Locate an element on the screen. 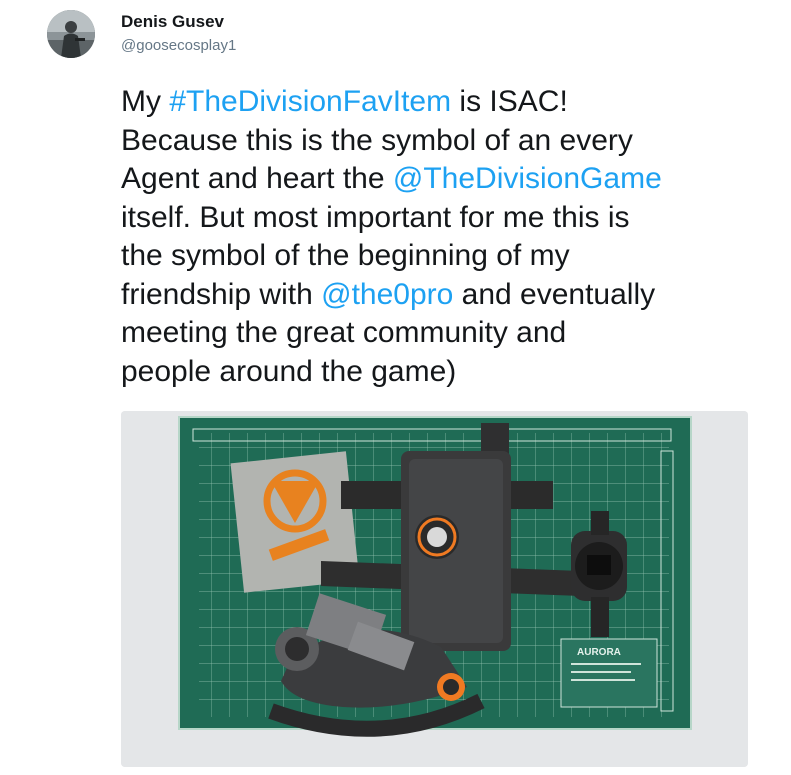 The width and height of the screenshot is (791, 775). avatar is located at coordinates (71, 34).